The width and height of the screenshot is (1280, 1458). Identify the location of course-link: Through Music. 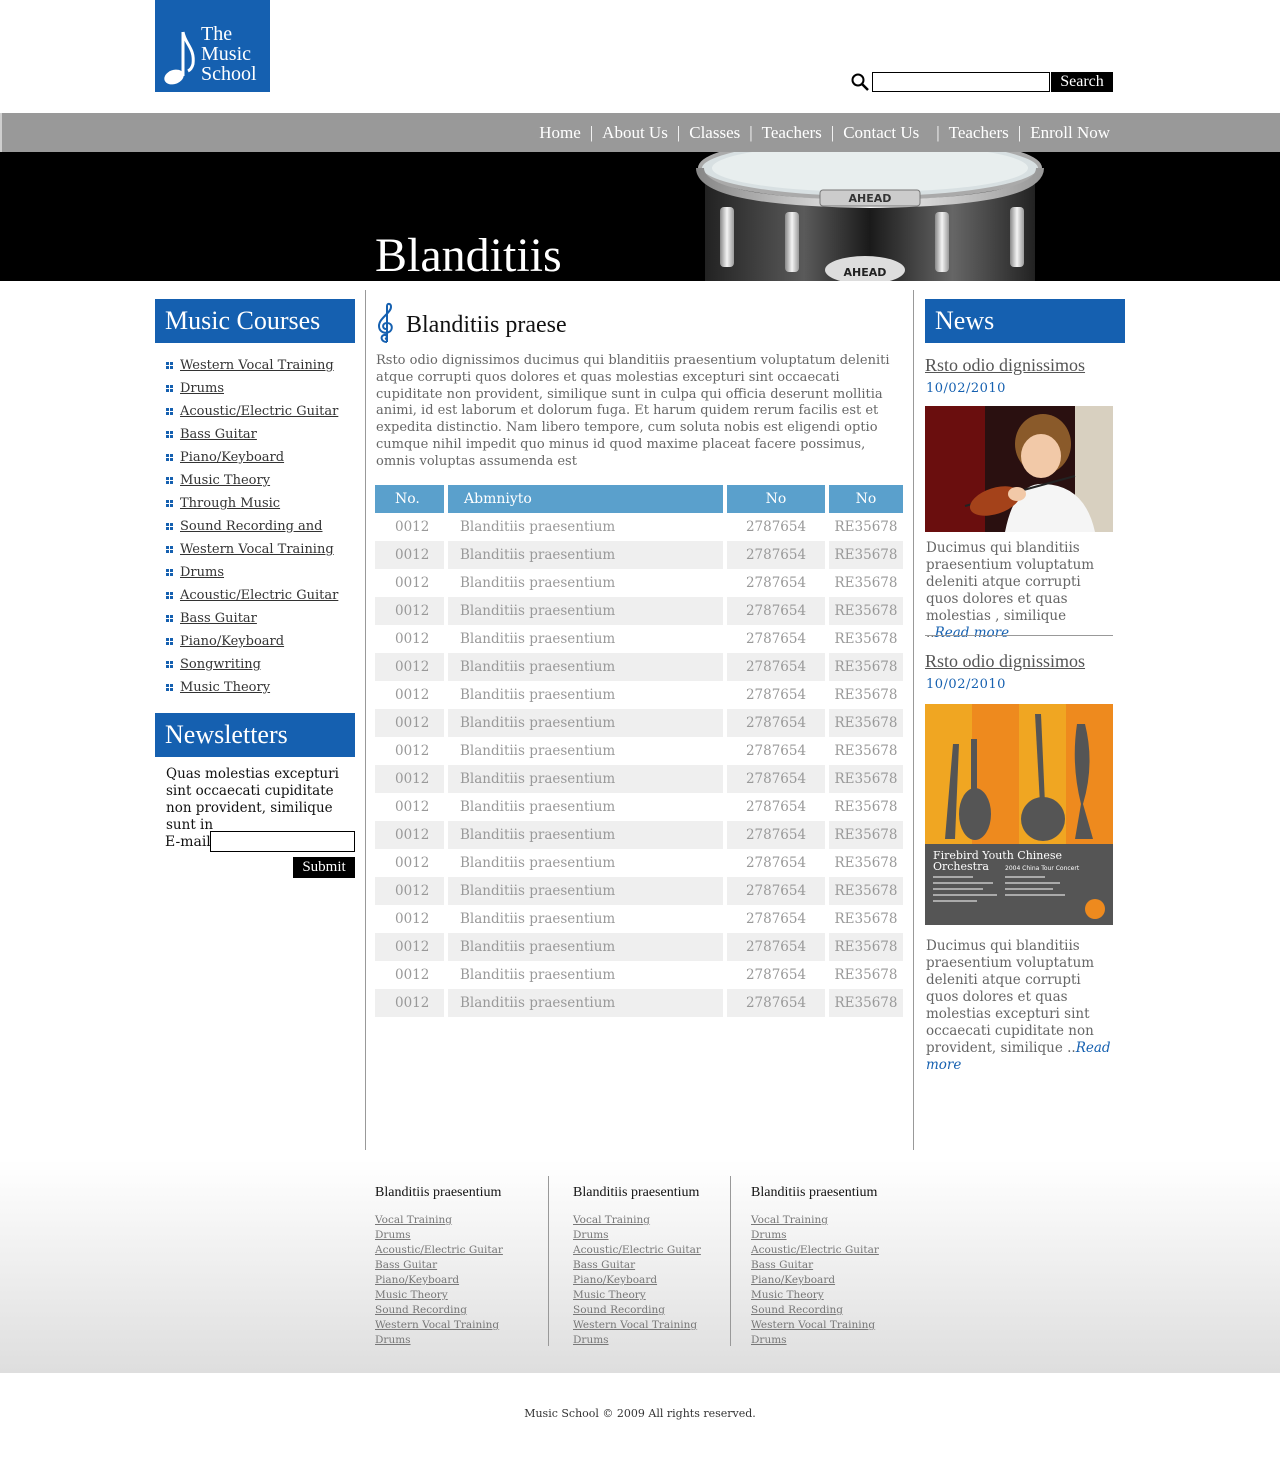
(230, 503).